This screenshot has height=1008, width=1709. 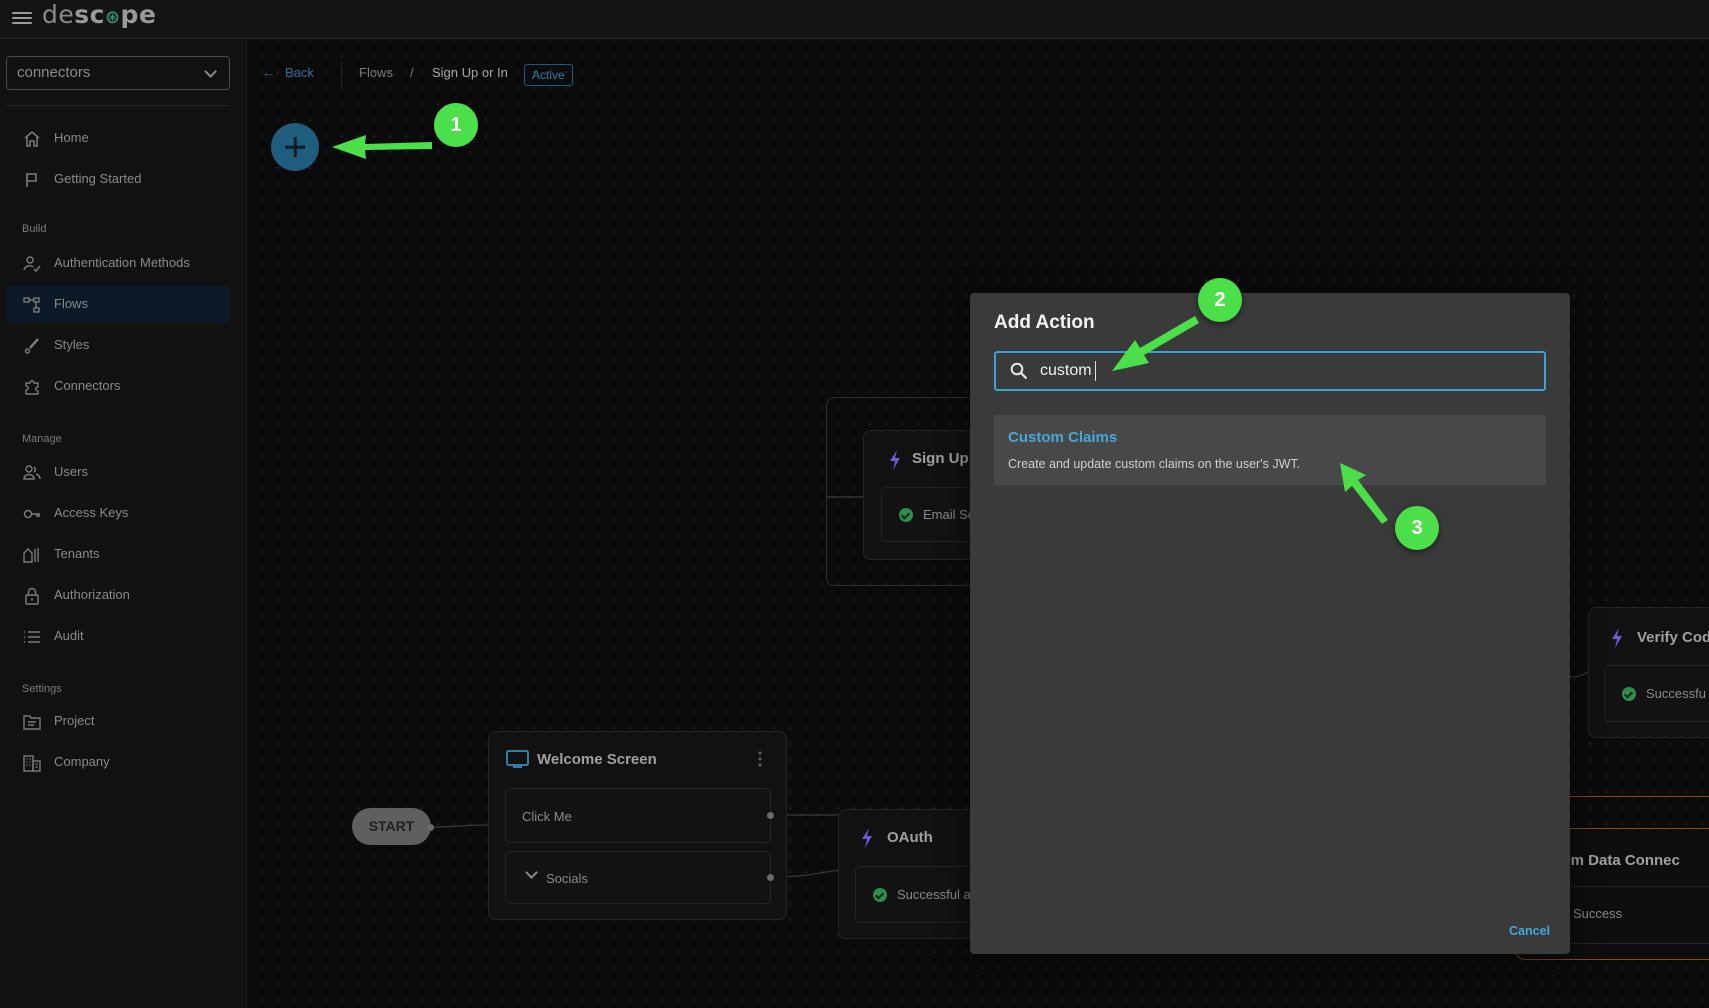 I want to click on sidebar-item-authorization: Authorization, so click(x=118, y=595).